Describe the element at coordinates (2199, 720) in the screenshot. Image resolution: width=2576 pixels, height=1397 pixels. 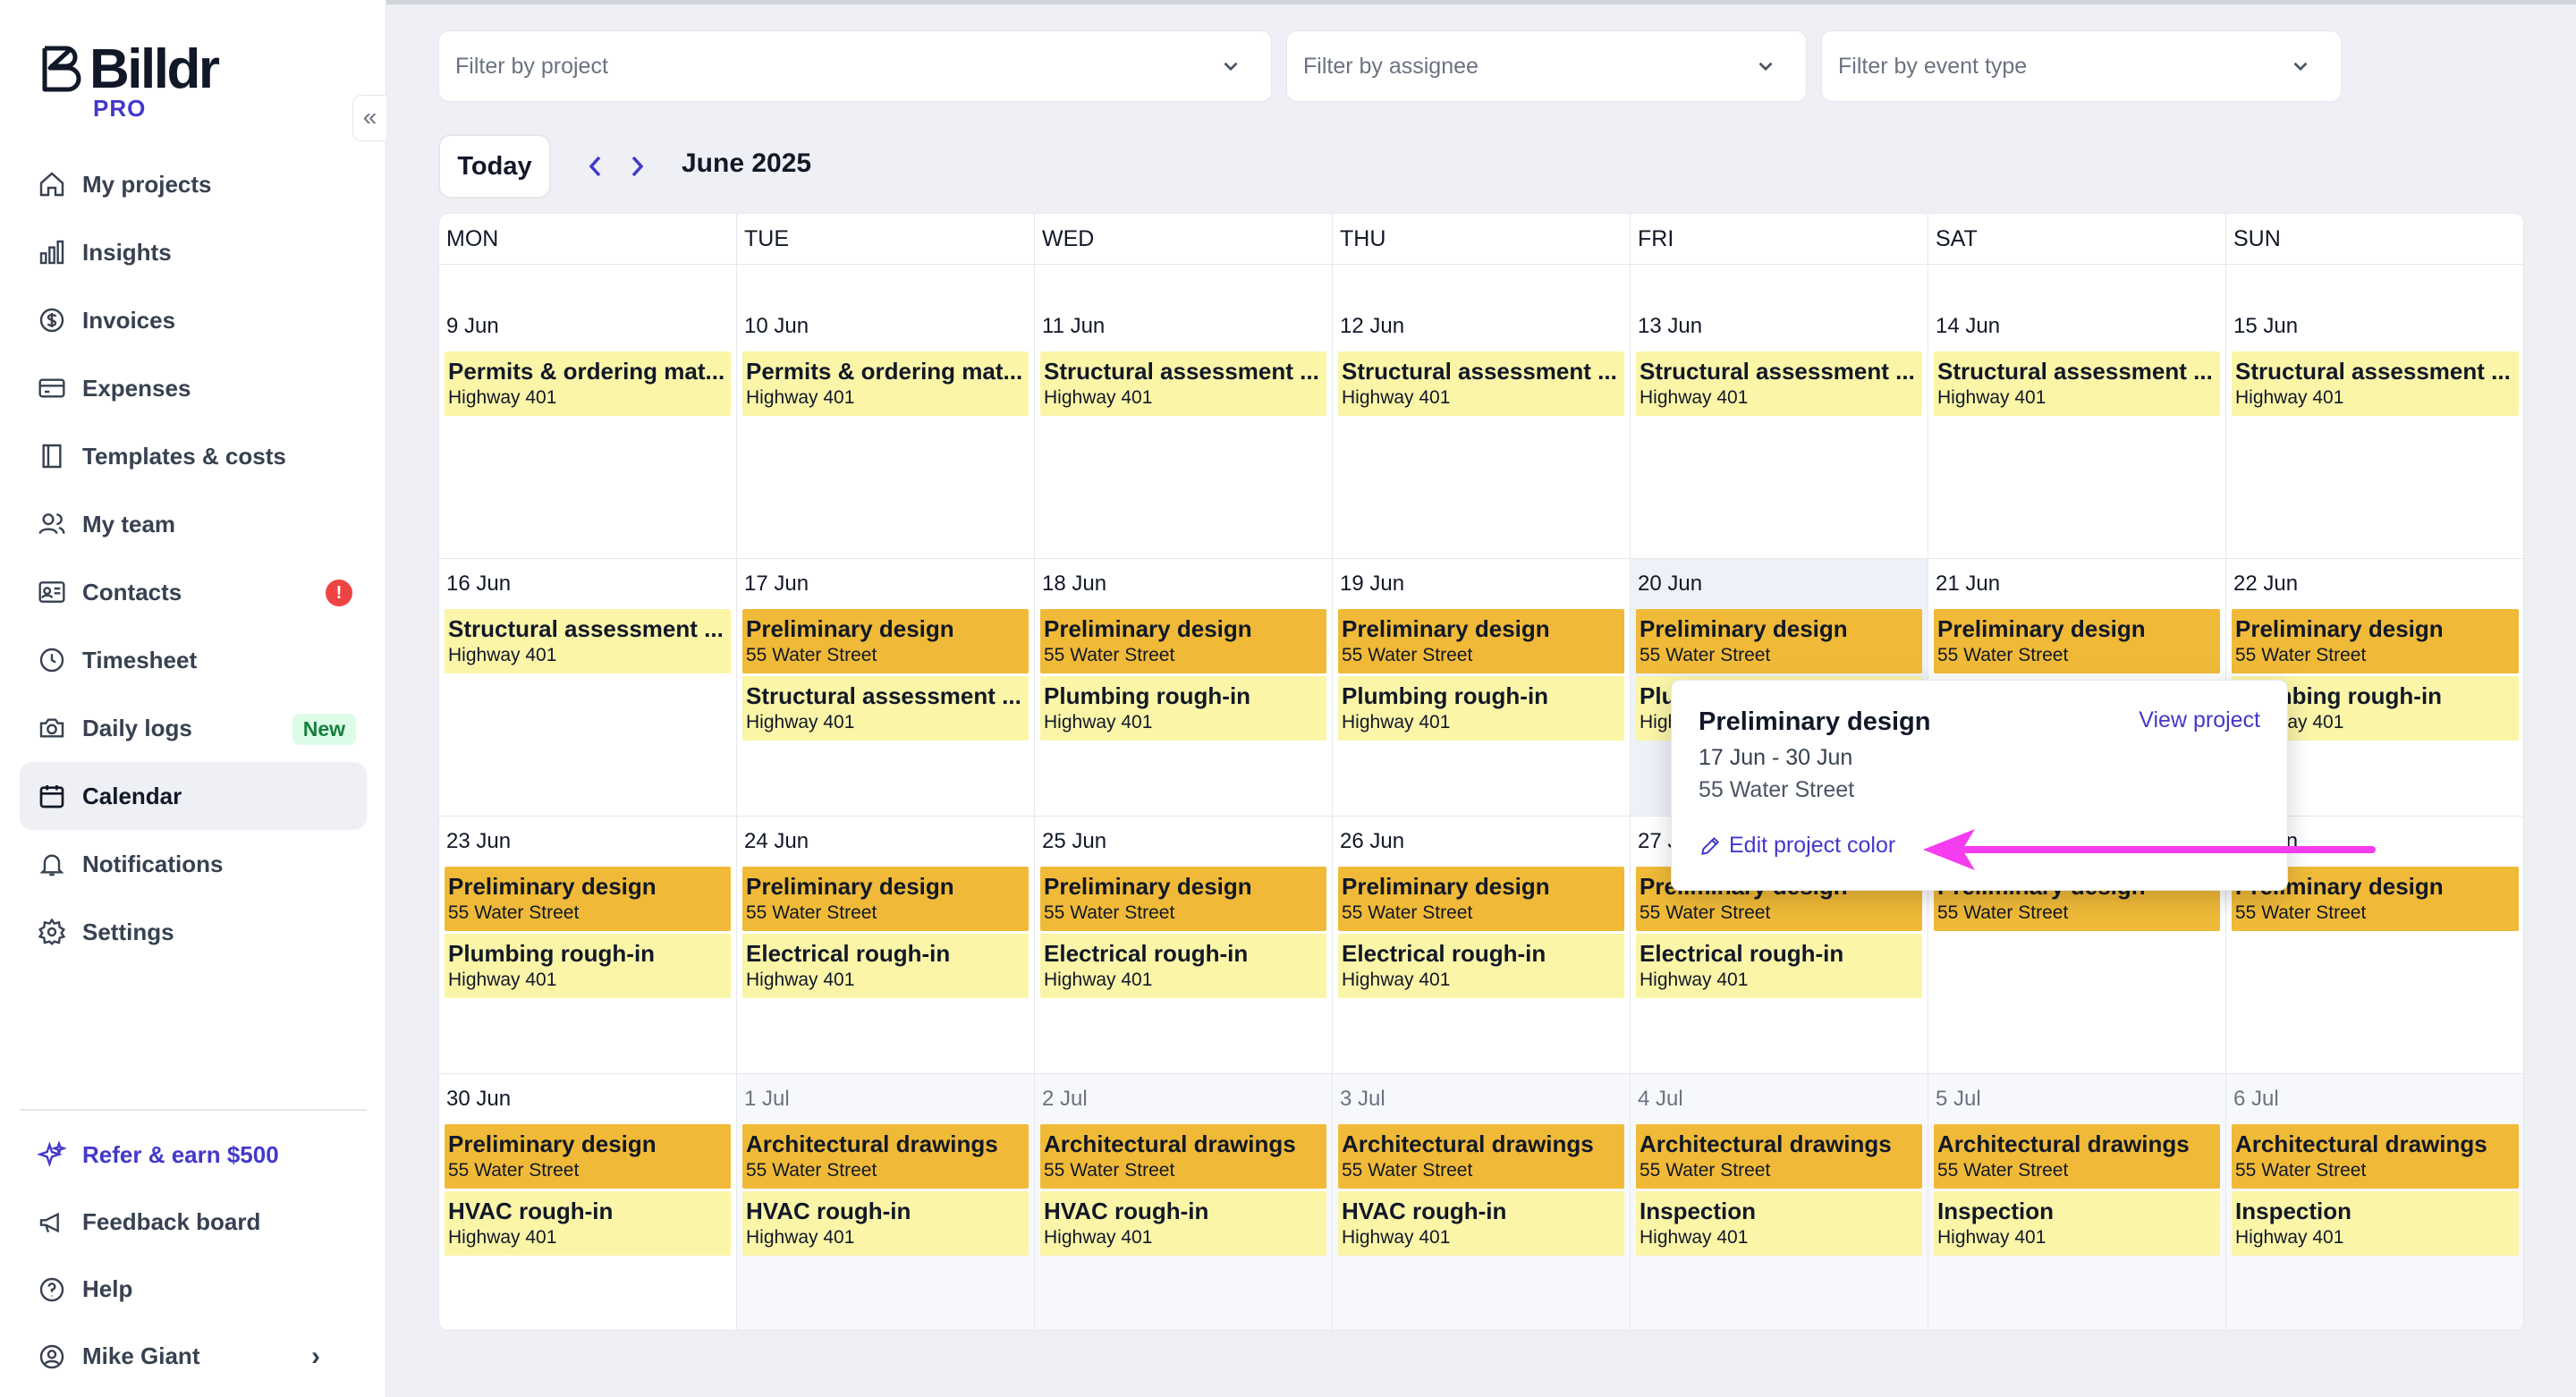
I see `view-project-link: View project` at that location.